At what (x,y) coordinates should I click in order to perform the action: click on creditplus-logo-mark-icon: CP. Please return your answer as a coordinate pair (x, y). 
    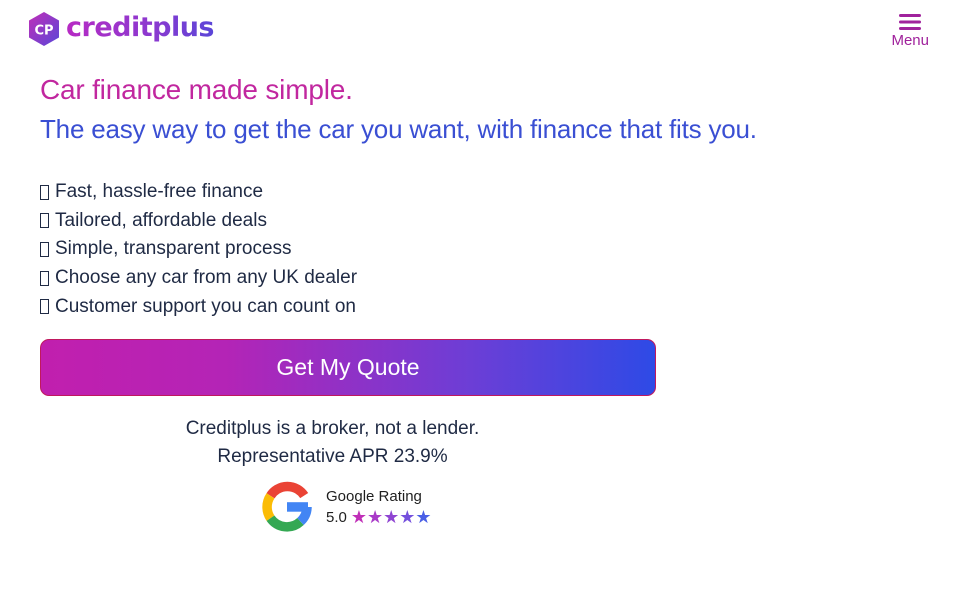
    Looking at the image, I should click on (44, 29).